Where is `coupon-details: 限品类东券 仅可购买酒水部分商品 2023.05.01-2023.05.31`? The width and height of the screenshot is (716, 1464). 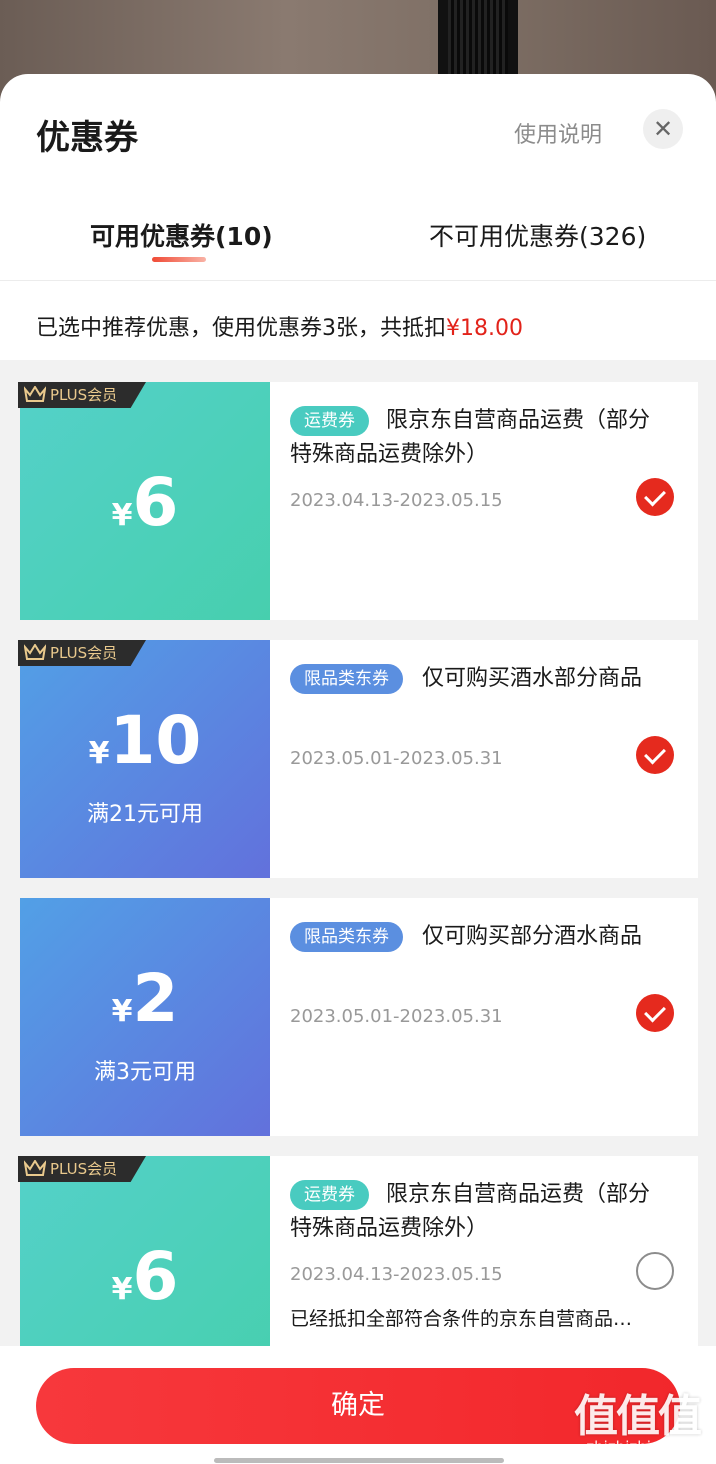 coupon-details: 限品类东券 仅可购买酒水部分商品 2023.05.01-2023.05.31 is located at coordinates (484, 759).